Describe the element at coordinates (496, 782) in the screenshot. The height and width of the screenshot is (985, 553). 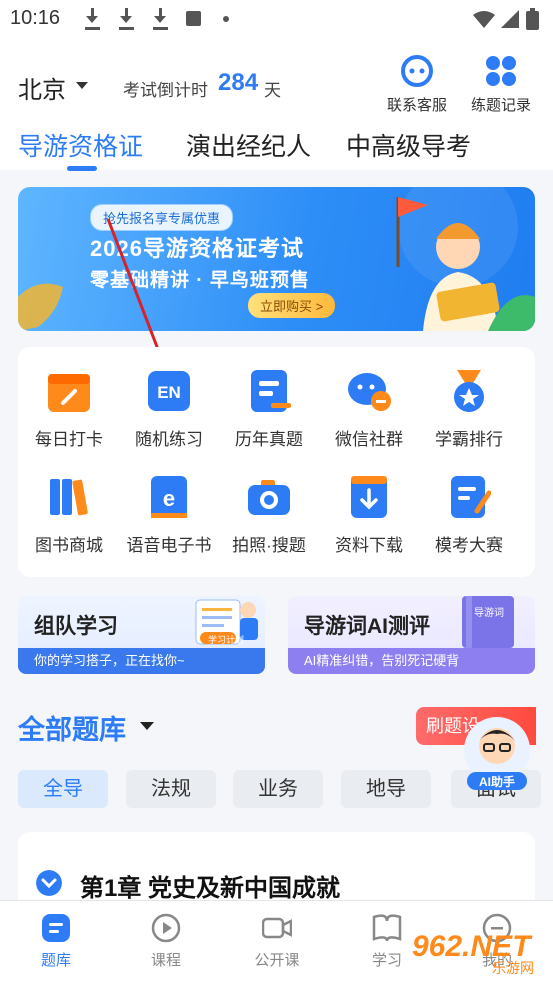
I see `ai-helper-label: AI助手` at that location.